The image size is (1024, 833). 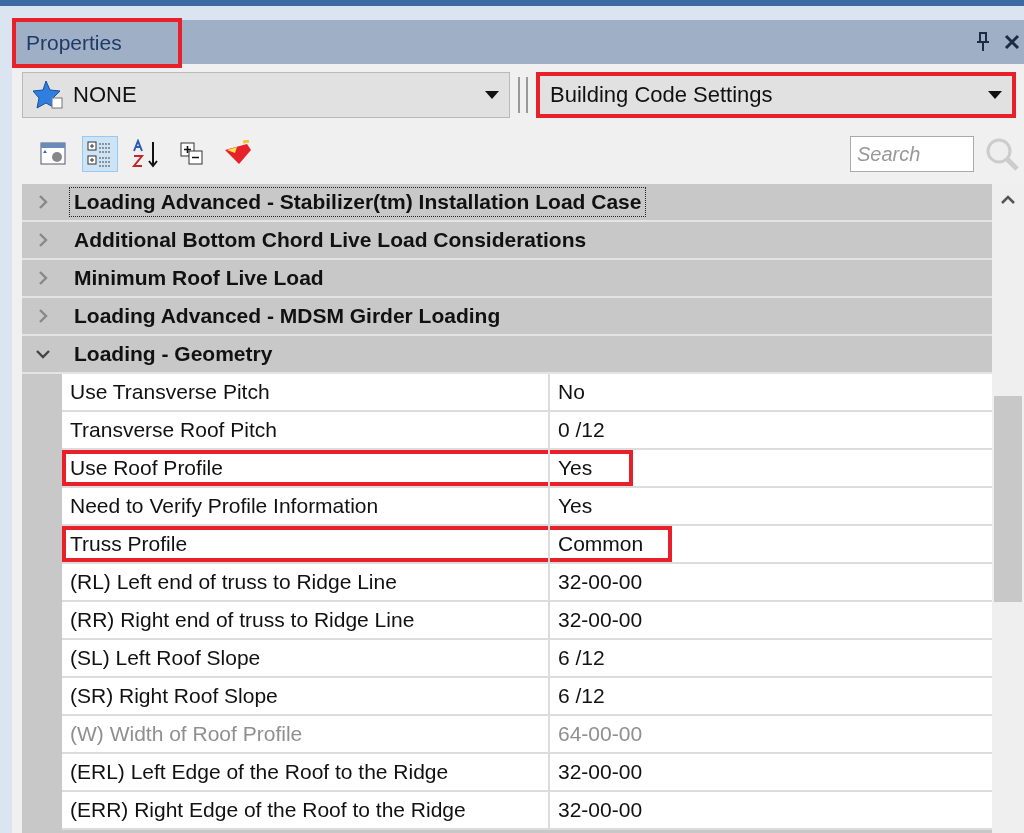 I want to click on property-name: (SR) Right Roof Slope, so click(x=306, y=697).